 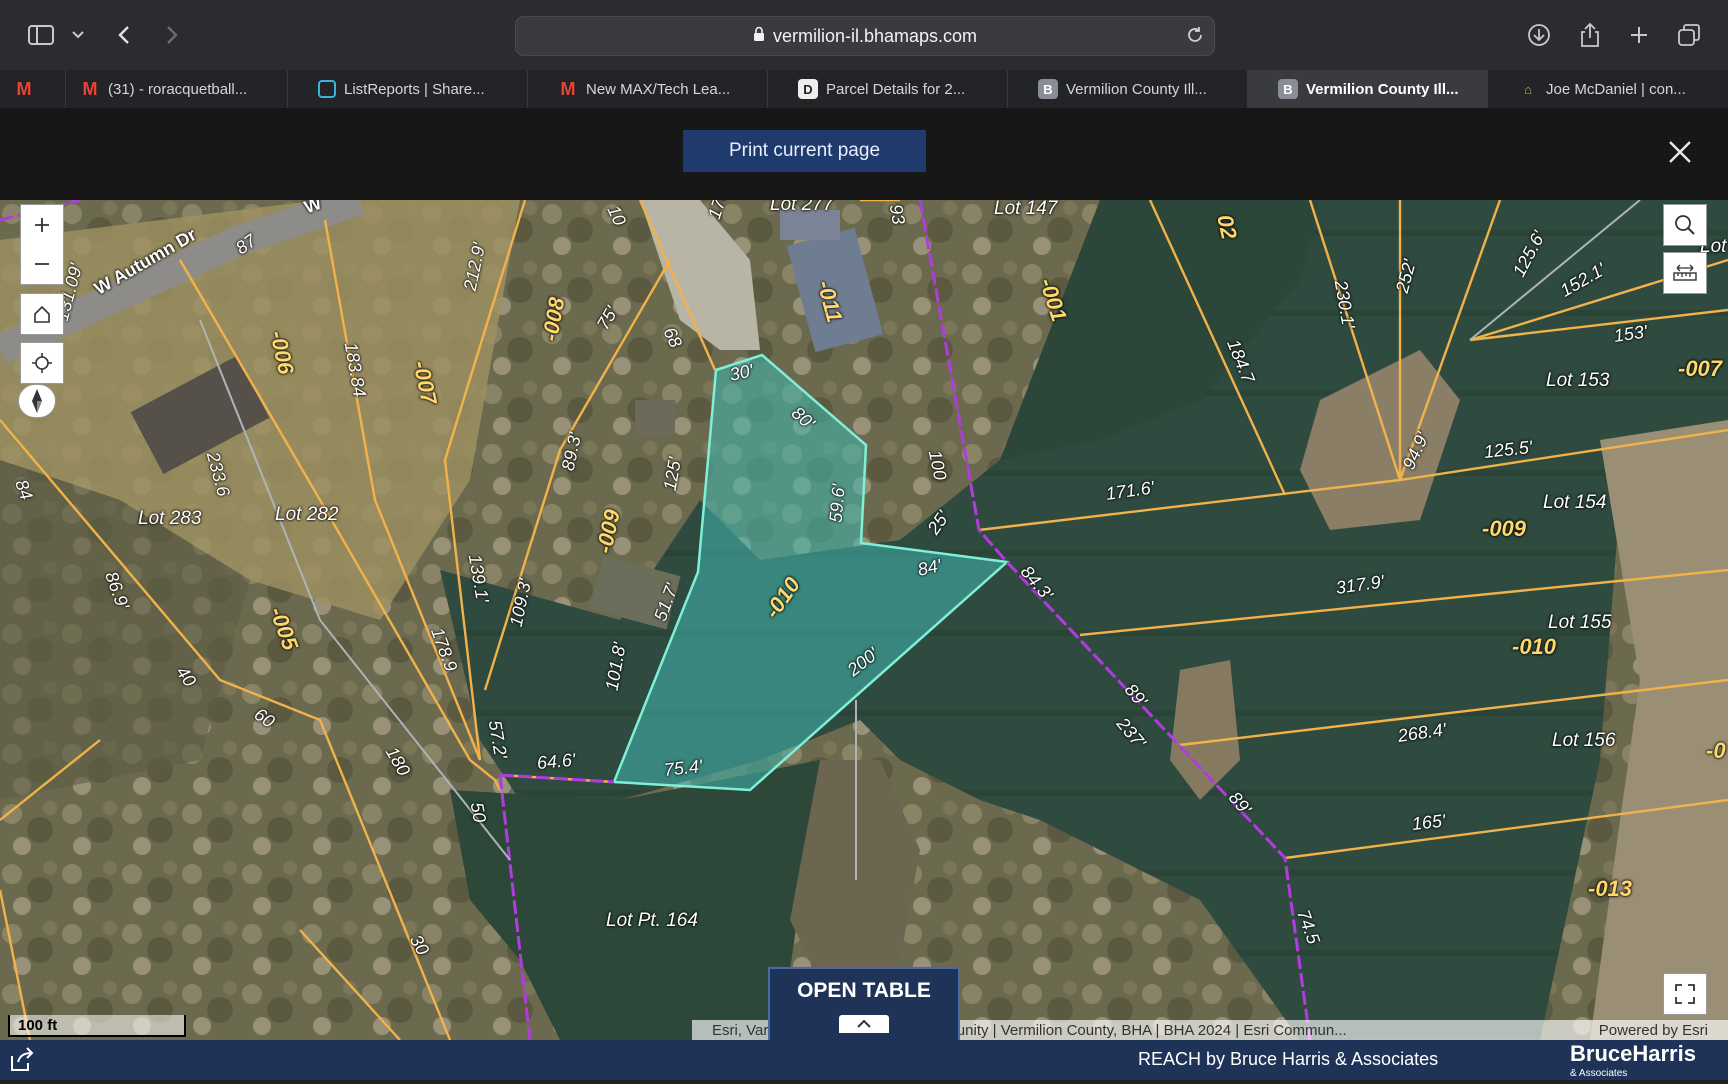 I want to click on print-banner: Print current page, so click(x=864, y=154).